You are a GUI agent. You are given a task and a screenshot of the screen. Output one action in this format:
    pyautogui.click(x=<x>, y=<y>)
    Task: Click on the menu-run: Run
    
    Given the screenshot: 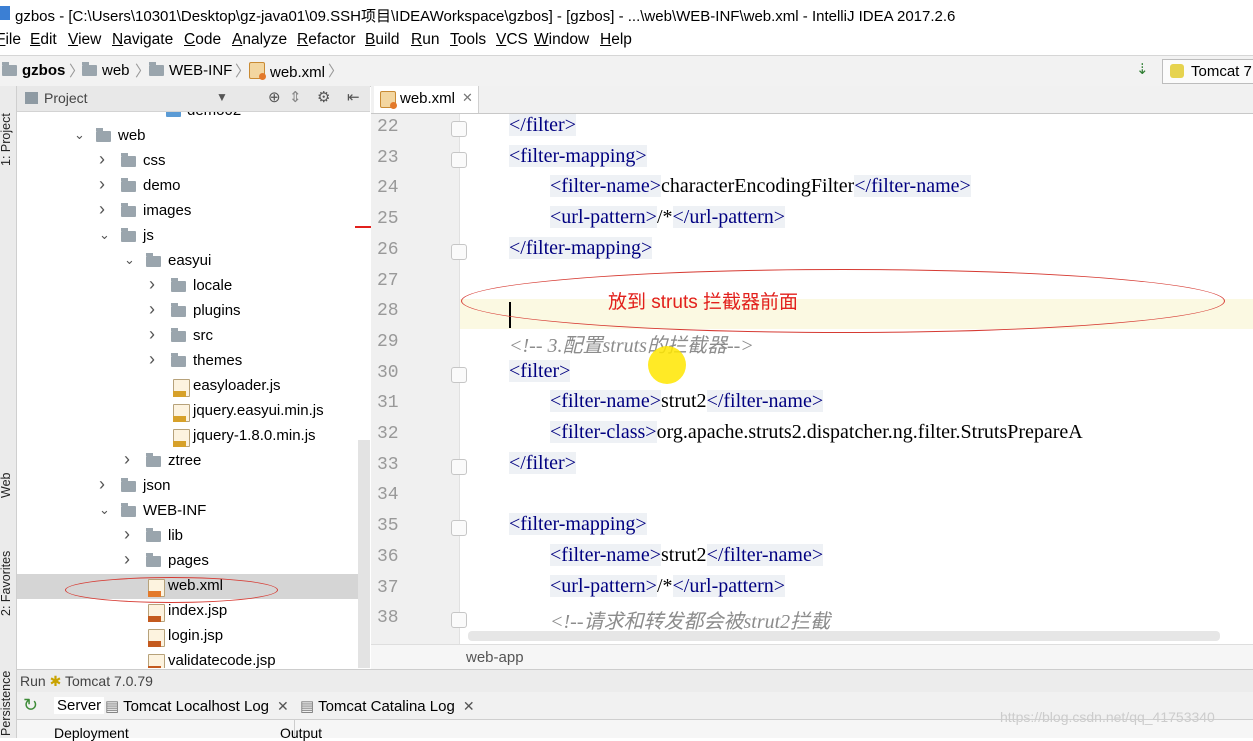 What is the action you would take?
    pyautogui.click(x=425, y=40)
    